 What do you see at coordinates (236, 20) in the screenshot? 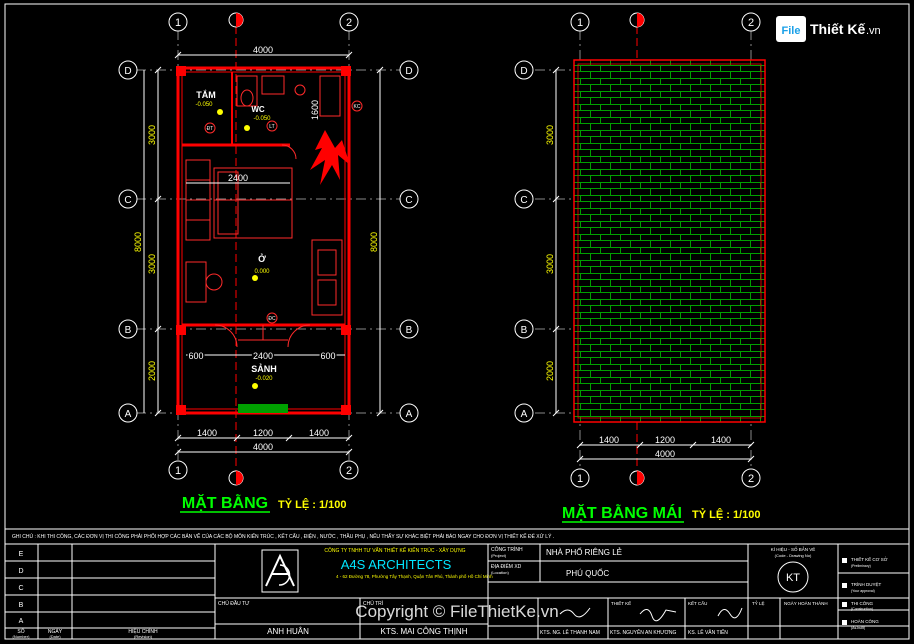
I see `section-marker-top` at bounding box center [236, 20].